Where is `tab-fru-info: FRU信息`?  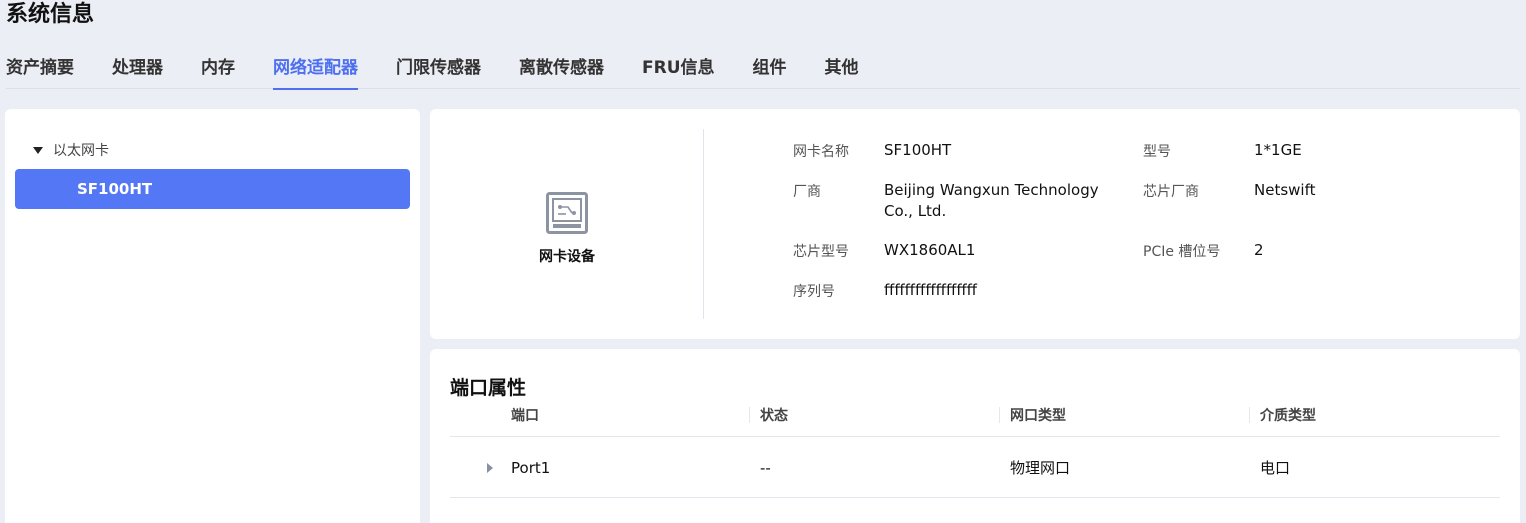 tab-fru-info: FRU信息 is located at coordinates (678, 72).